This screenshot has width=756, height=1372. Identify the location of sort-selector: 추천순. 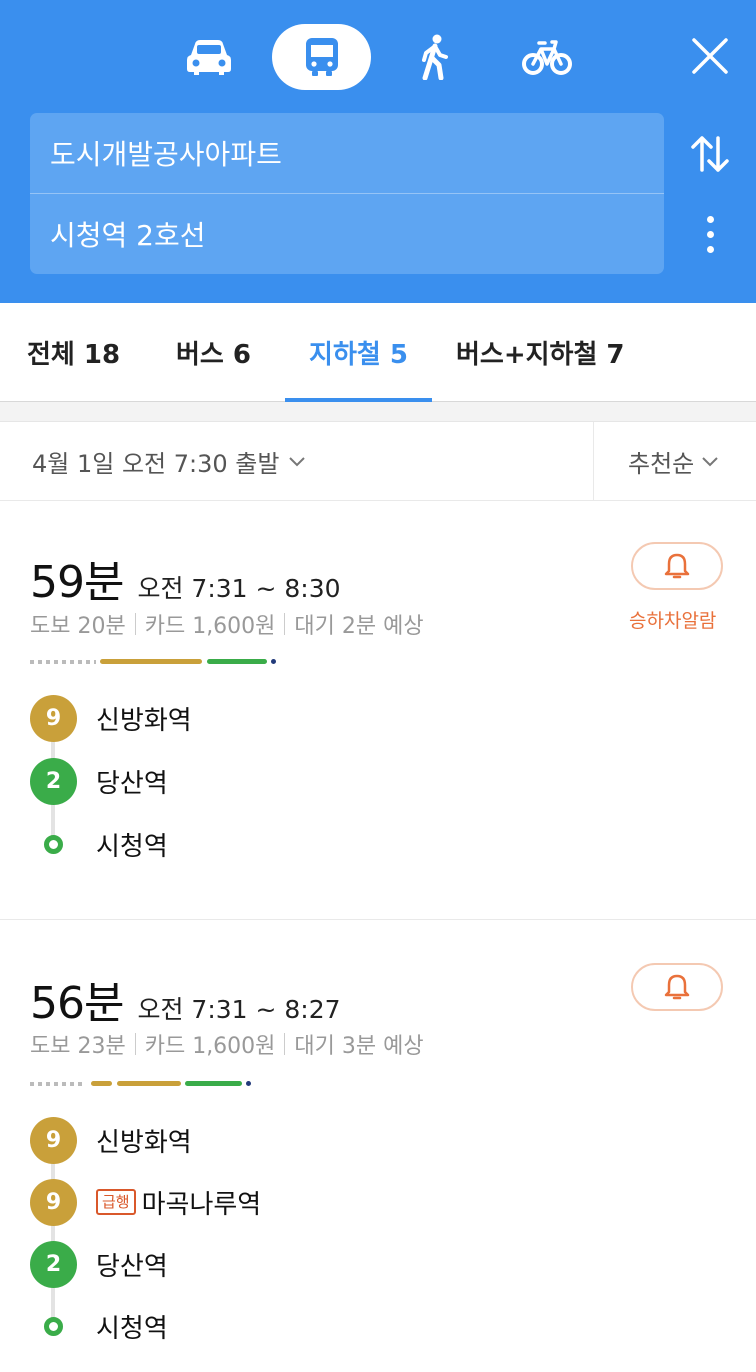
(673, 461).